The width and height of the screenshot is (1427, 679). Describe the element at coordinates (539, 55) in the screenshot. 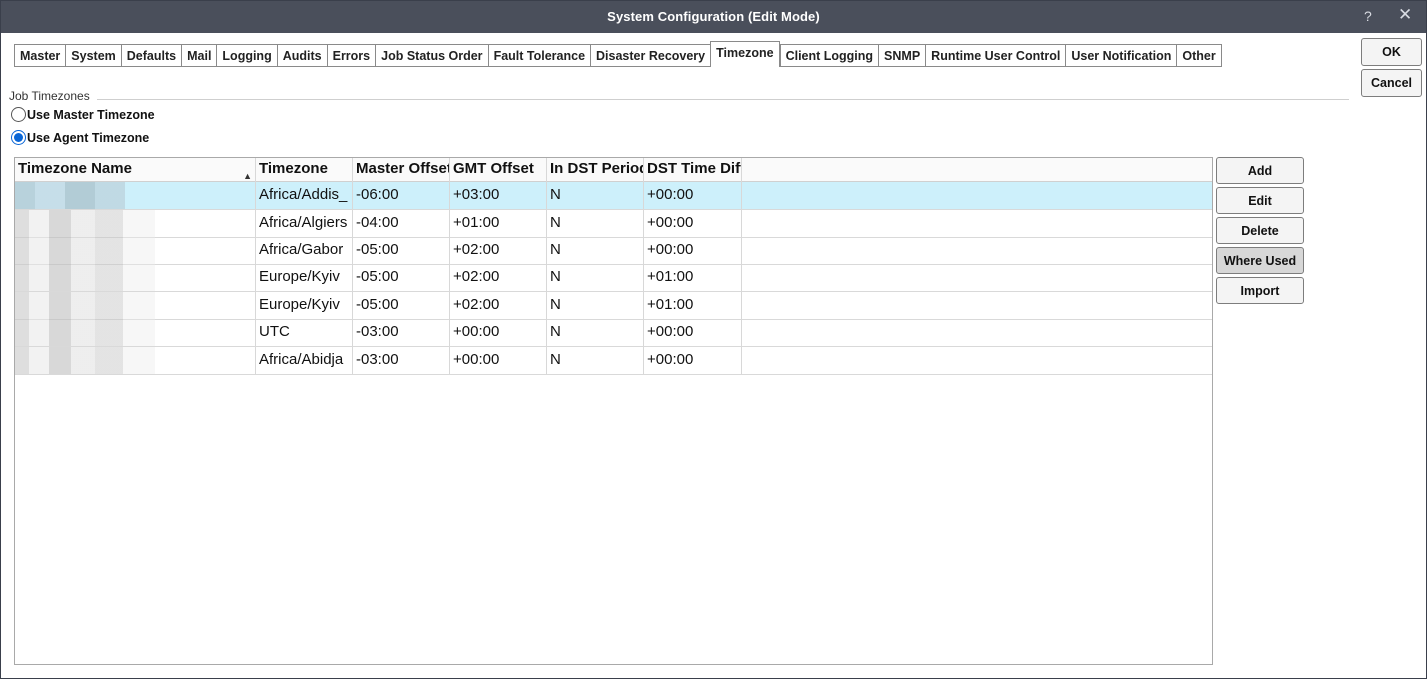

I see `tab-fault-tolerance: Fault Tolerance` at that location.